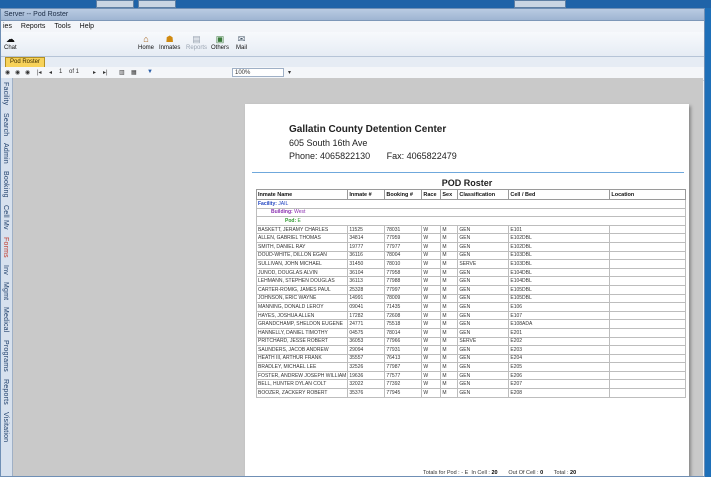 This screenshot has width=711, height=477. Describe the element at coordinates (403, 332) in the screenshot. I see `cell-booking-number: 78014` at that location.